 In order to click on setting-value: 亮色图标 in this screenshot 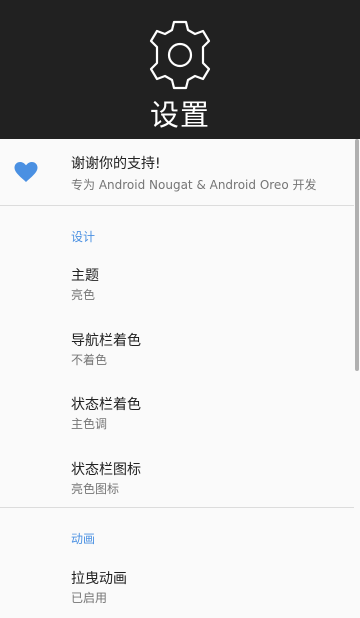, I will do `click(95, 489)`.